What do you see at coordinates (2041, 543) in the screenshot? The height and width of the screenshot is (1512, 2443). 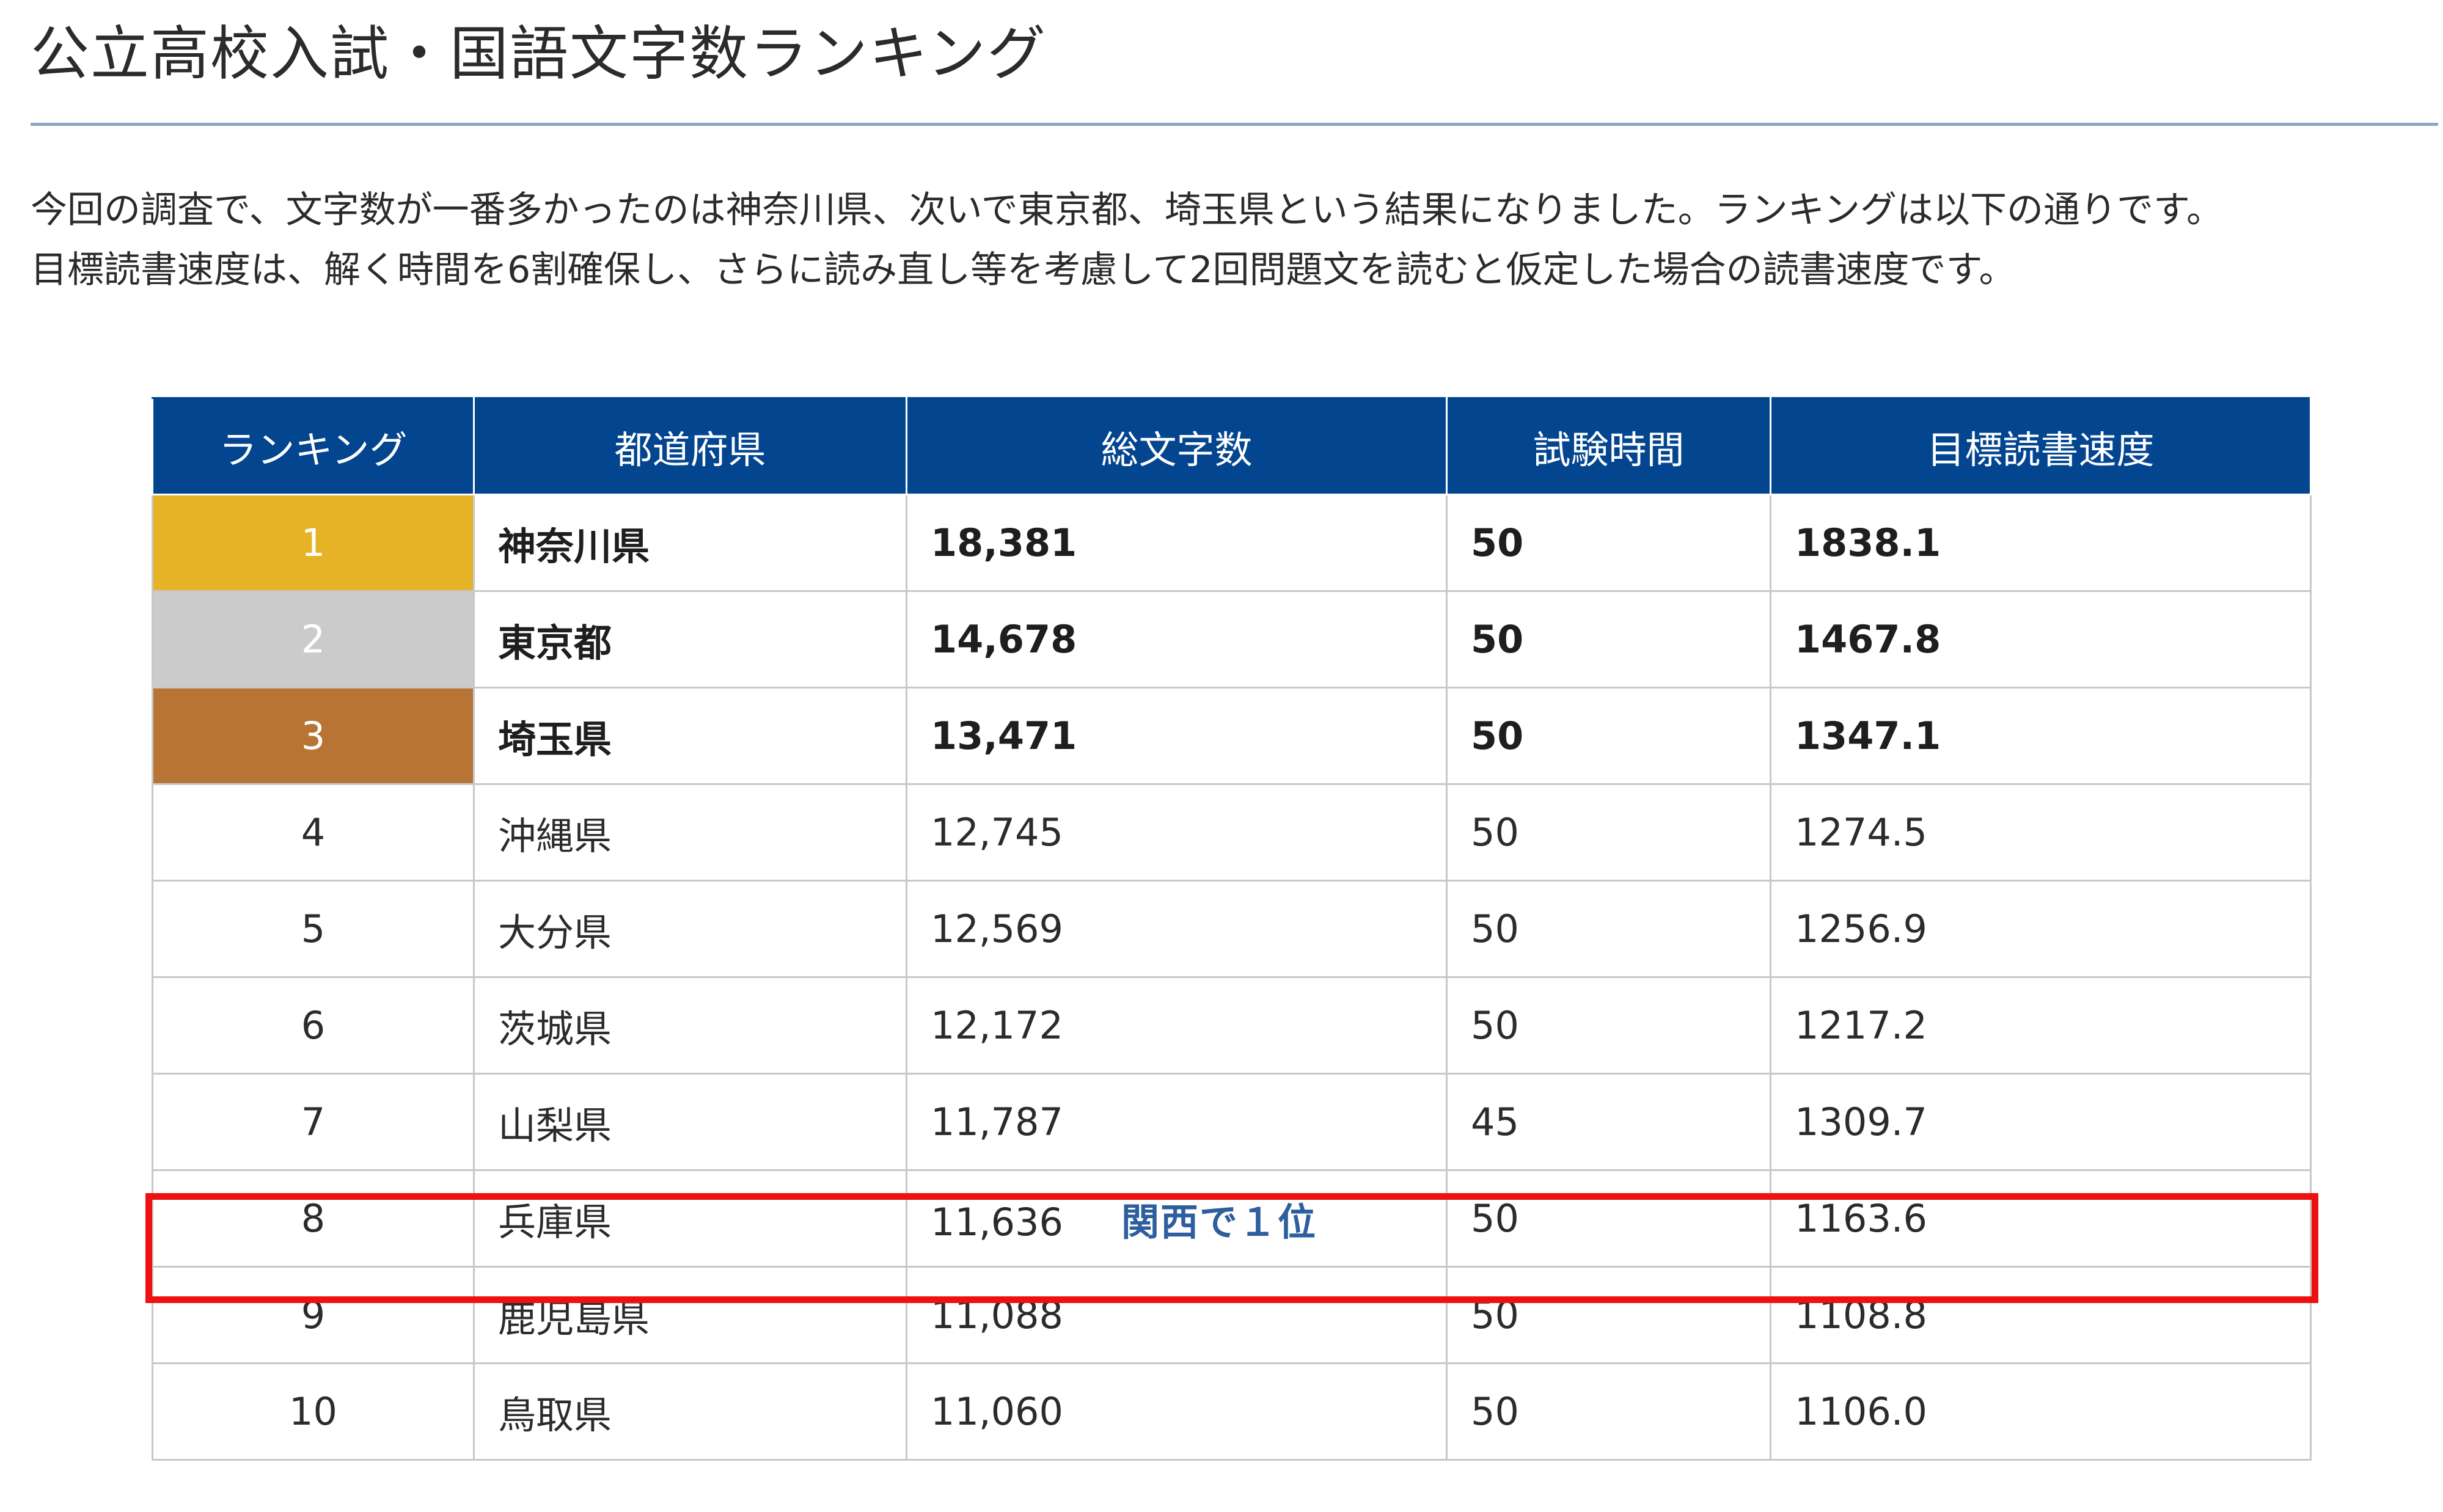 I see `speed-cell: 1838.1` at bounding box center [2041, 543].